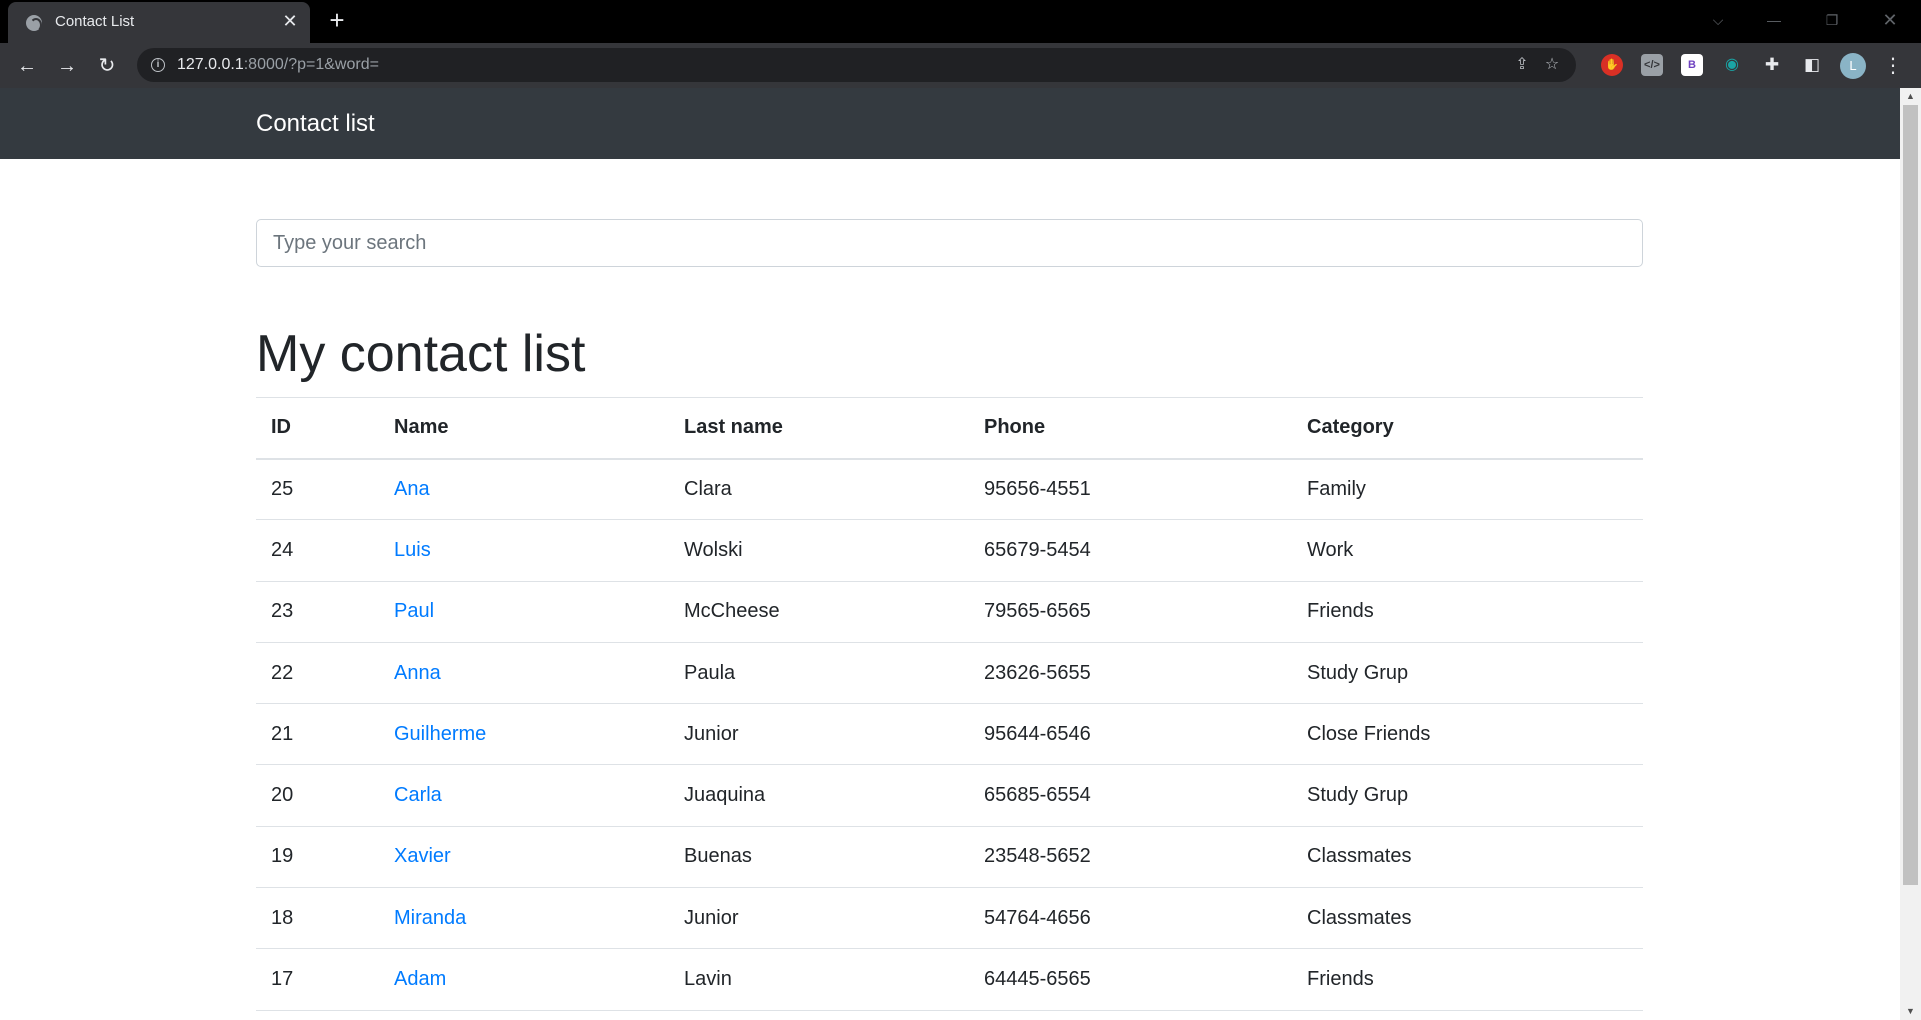 This screenshot has width=1921, height=1020. I want to click on cell-phone: 79565-6565, so click(1130, 612).